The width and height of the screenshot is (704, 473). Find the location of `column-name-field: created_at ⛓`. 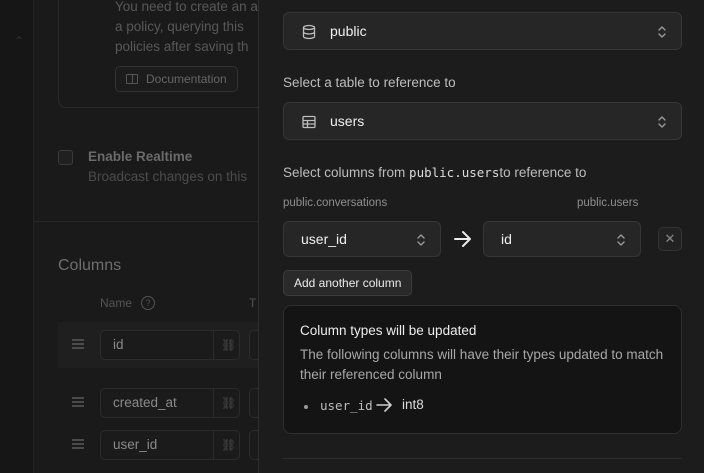

column-name-field: created_at ⛓ is located at coordinates (170, 403).